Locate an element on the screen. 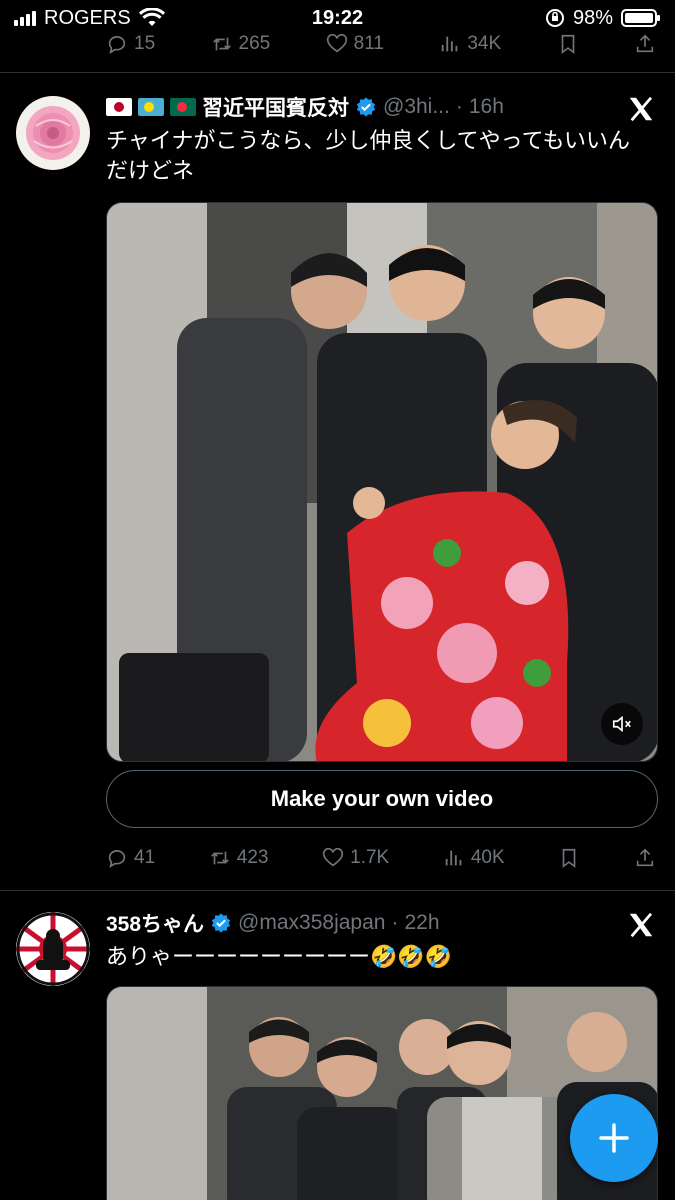  tweet-header: 358ちゃん @max358japan · 22h is located at coordinates (356, 923).